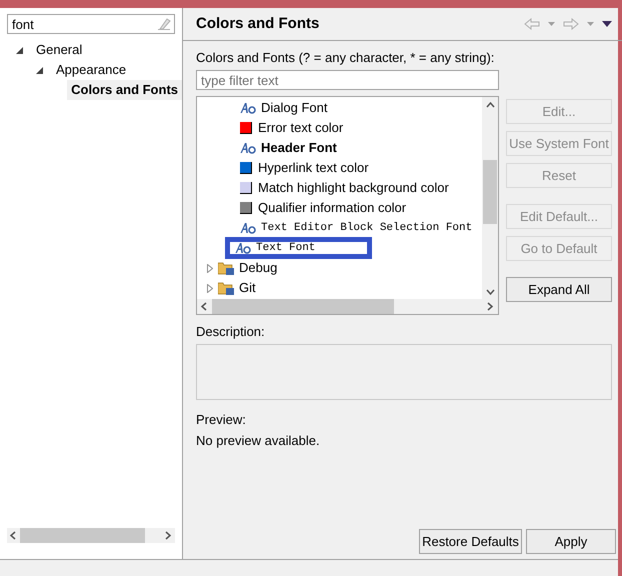 The height and width of the screenshot is (576, 622). I want to click on tree-item: Git, so click(247, 288).